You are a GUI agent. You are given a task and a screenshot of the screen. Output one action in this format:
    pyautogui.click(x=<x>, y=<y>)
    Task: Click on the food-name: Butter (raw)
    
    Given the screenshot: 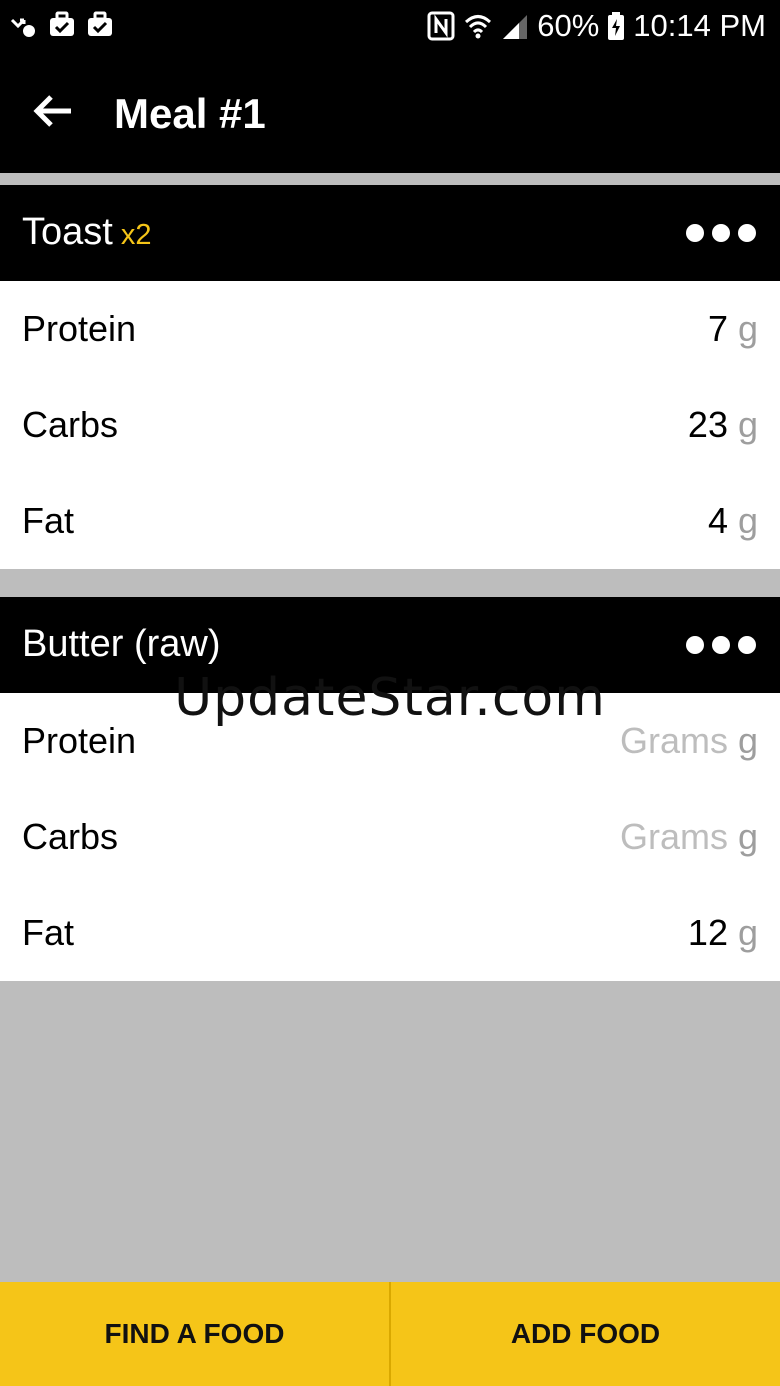 What is the action you would take?
    pyautogui.click(x=121, y=644)
    